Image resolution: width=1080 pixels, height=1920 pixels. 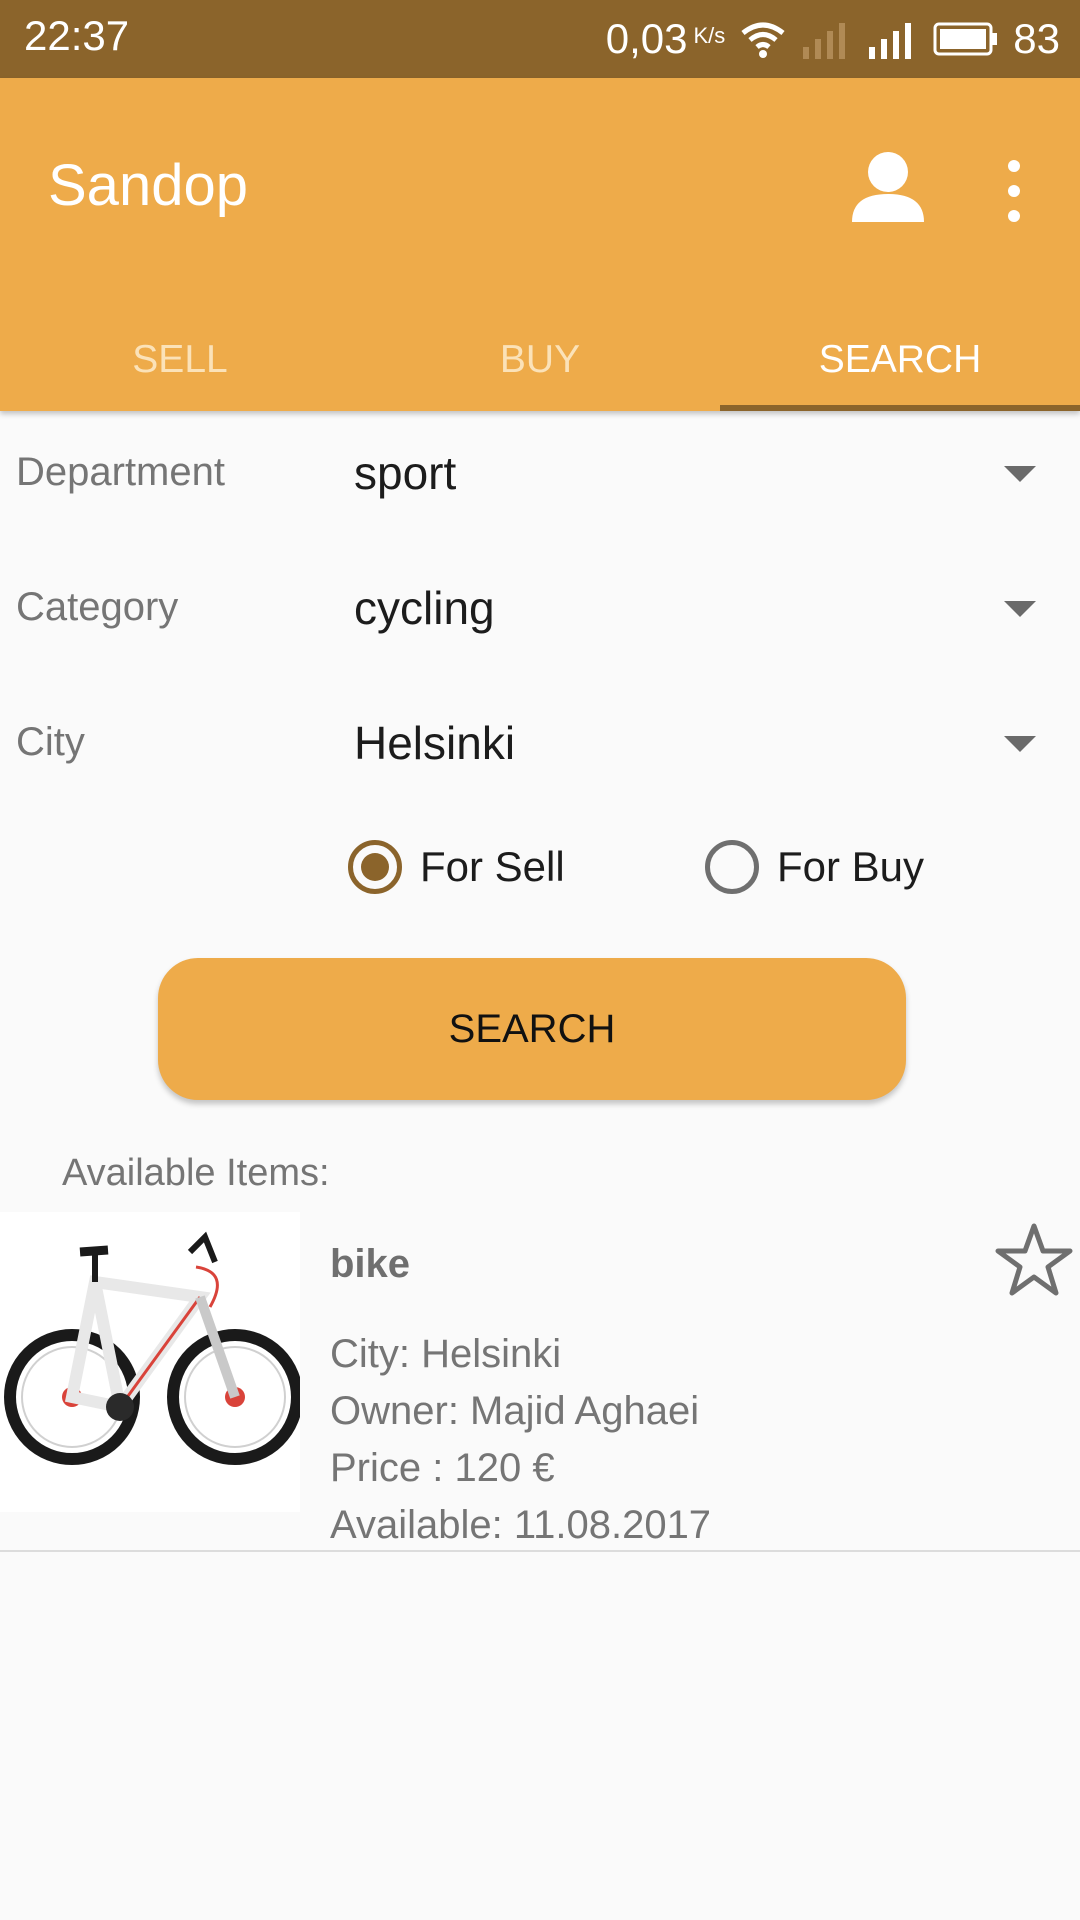 I want to click on city-dropdown: Helsinki, so click(x=434, y=743).